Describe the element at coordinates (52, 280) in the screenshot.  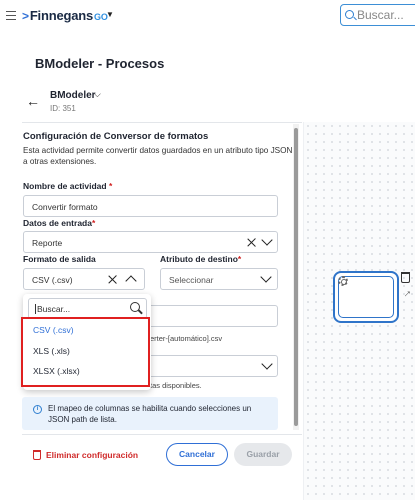
I see `output-format-value: CSV (.csv)` at that location.